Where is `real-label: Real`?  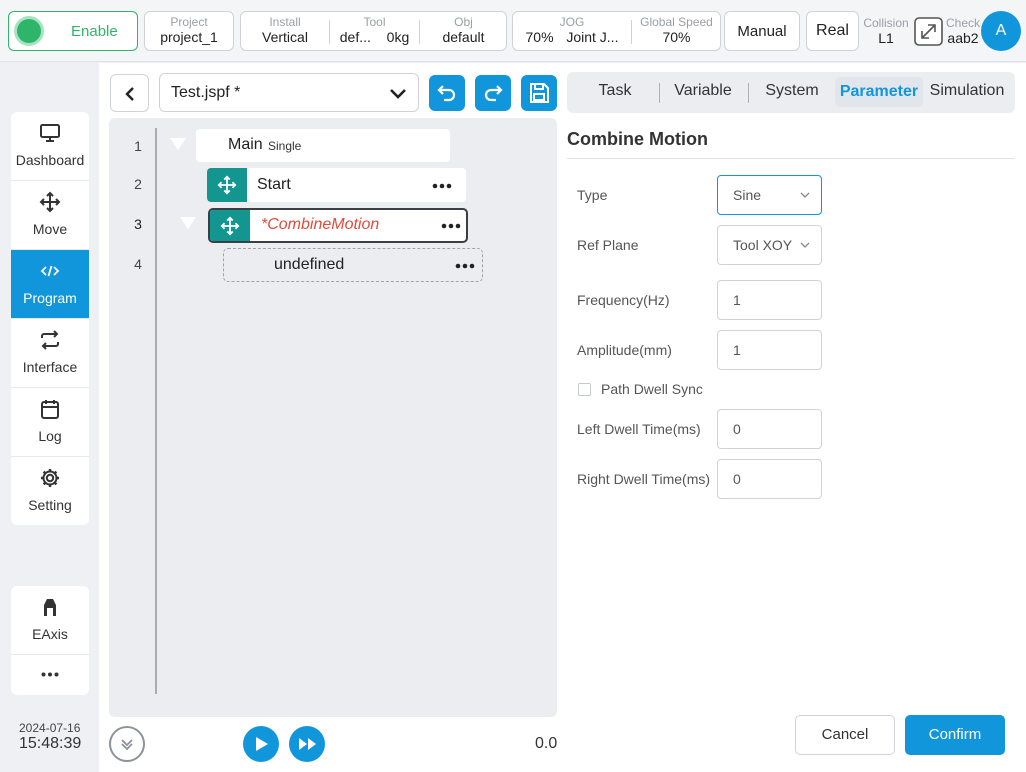 real-label: Real is located at coordinates (832, 30).